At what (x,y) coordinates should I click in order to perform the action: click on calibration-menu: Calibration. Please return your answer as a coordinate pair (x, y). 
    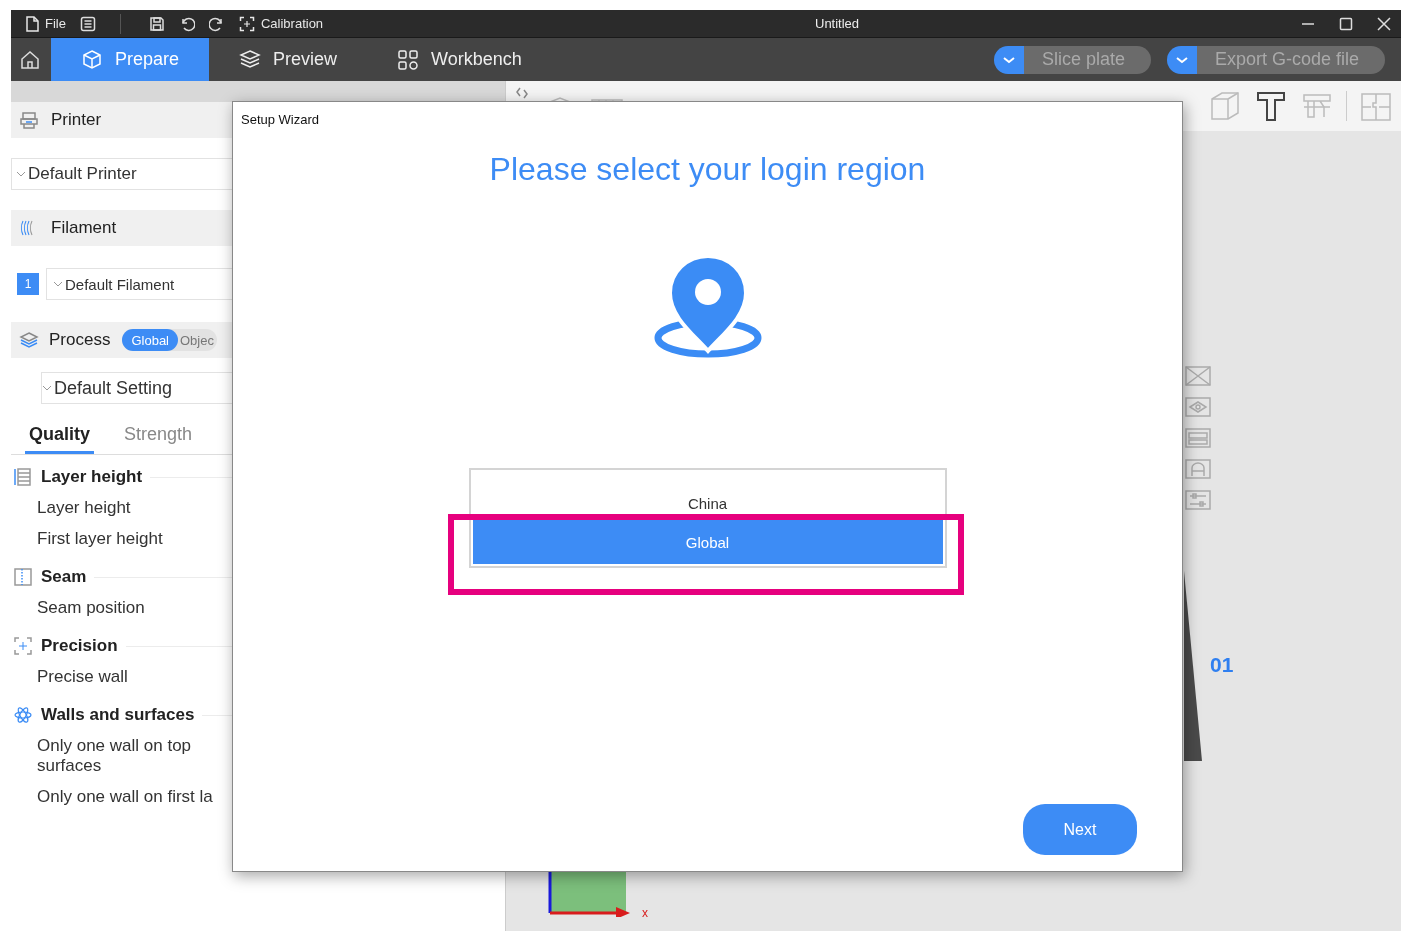
    Looking at the image, I should click on (281, 23).